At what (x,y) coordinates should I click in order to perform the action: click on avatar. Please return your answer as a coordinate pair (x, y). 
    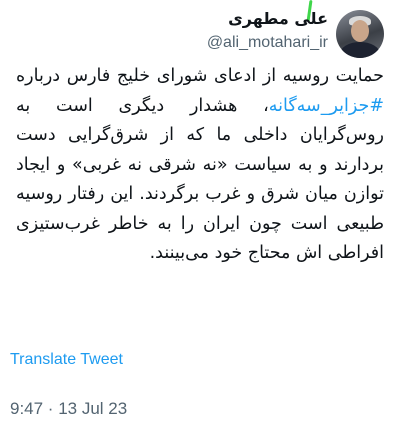
    Looking at the image, I should click on (360, 34).